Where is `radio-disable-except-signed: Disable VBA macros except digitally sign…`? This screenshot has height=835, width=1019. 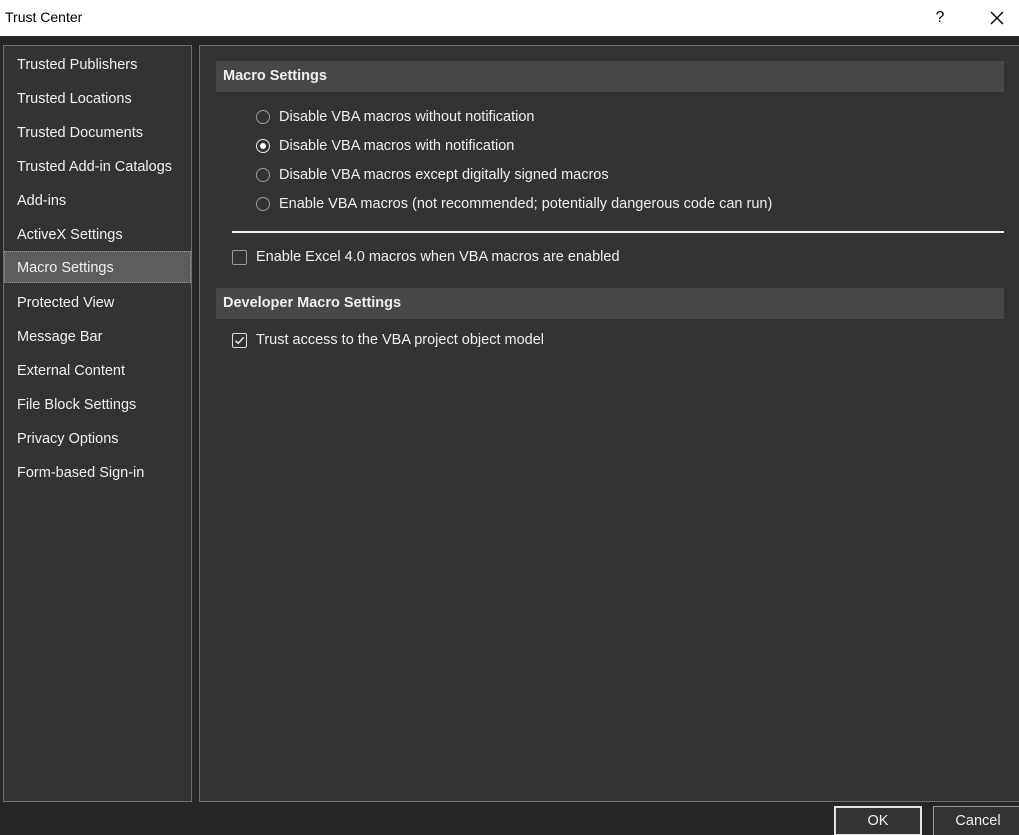
radio-disable-except-signed: Disable VBA macros except digitally sign… is located at coordinates (432, 175).